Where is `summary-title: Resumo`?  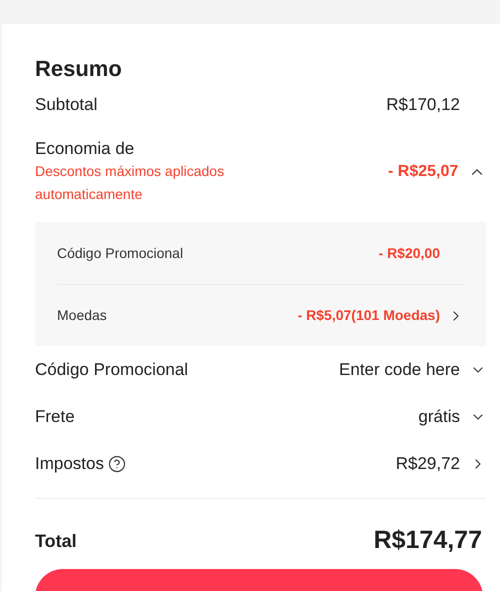 summary-title: Resumo is located at coordinates (78, 68).